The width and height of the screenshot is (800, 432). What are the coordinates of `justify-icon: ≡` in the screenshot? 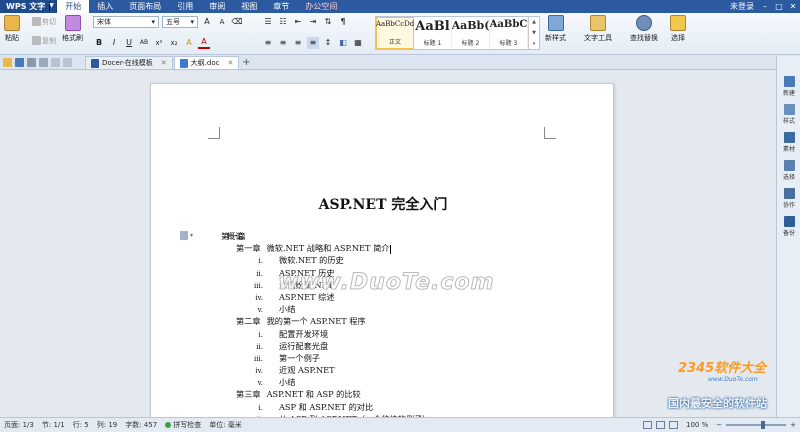 It's located at (313, 42).